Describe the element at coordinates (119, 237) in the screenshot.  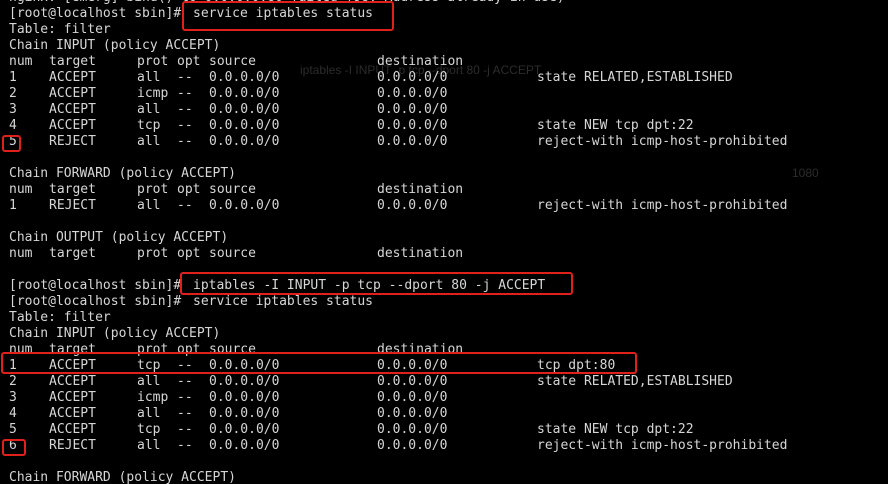
I see `output-text: Chain OUTPUT (policy ACCEPT)` at that location.